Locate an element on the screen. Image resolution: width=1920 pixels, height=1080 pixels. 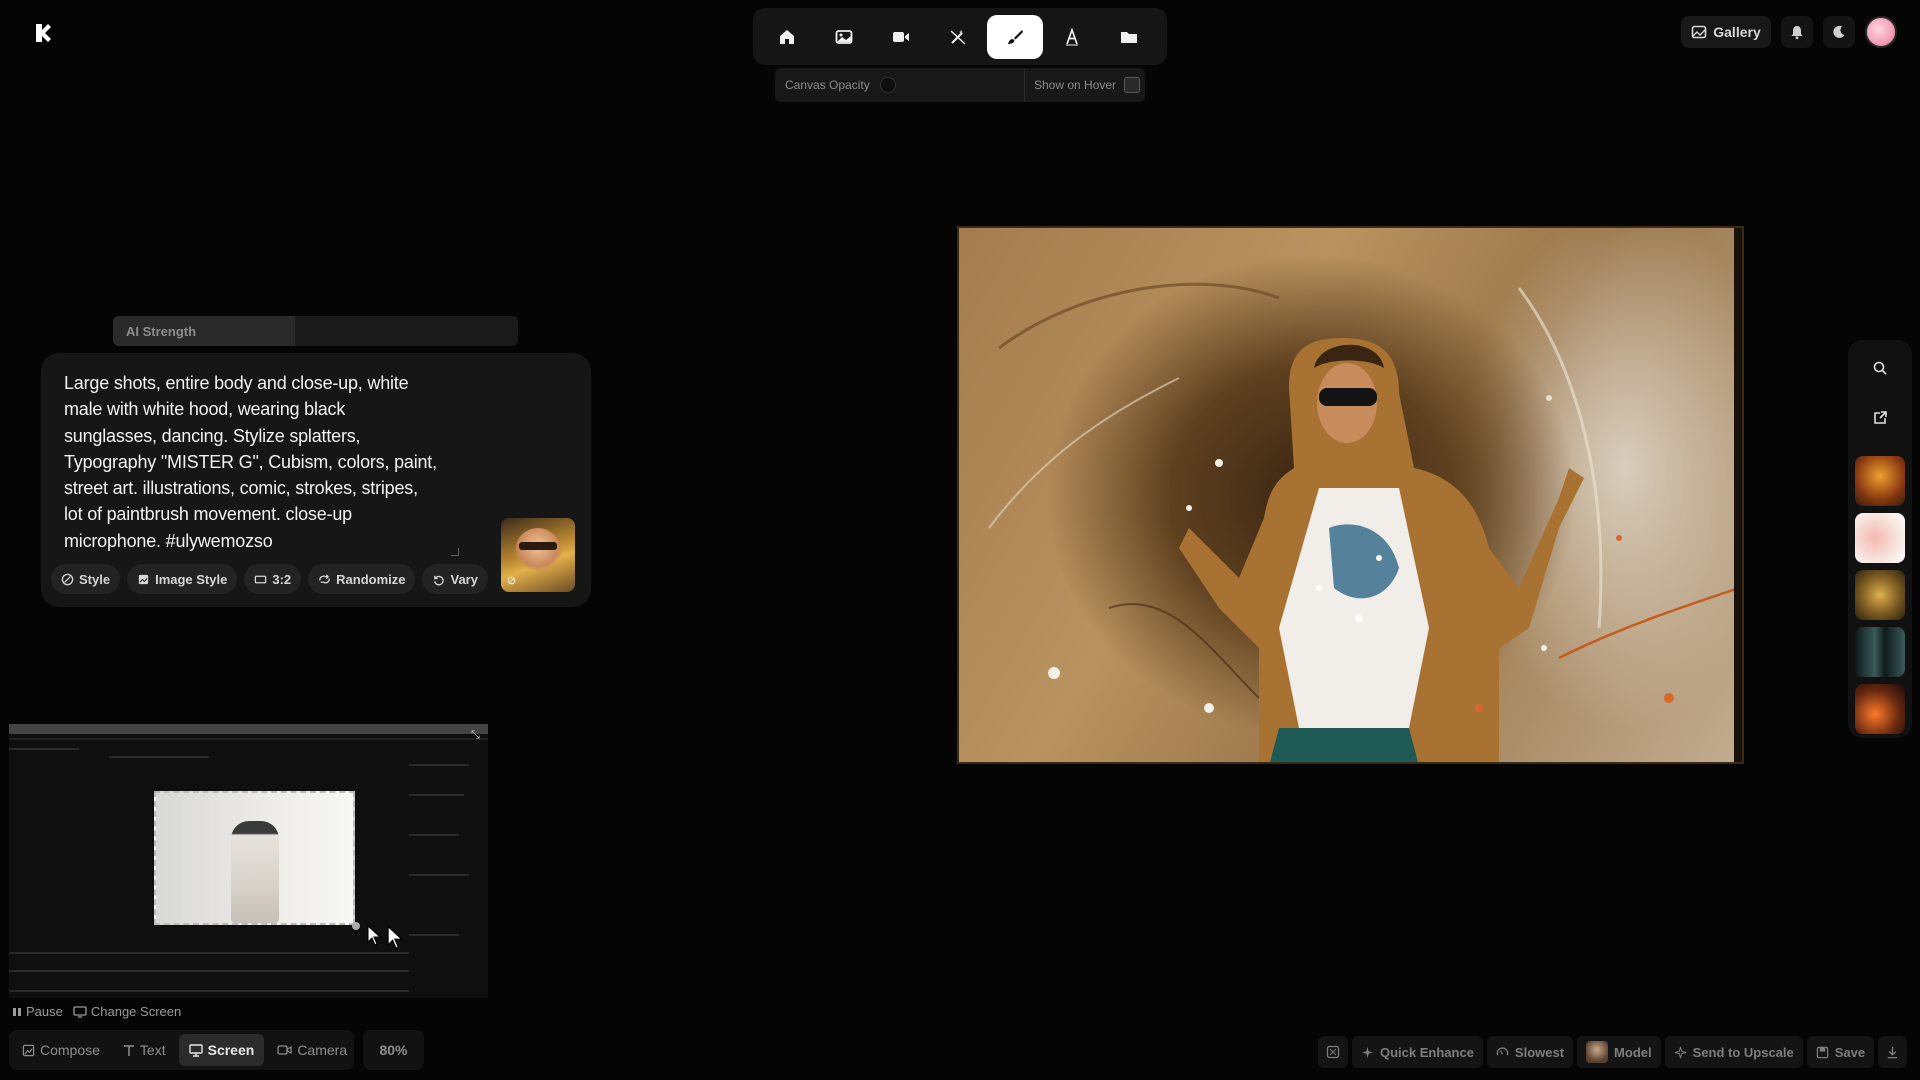
send-to-upscale-button: Send to Upscale is located at coordinates (1733, 1052).